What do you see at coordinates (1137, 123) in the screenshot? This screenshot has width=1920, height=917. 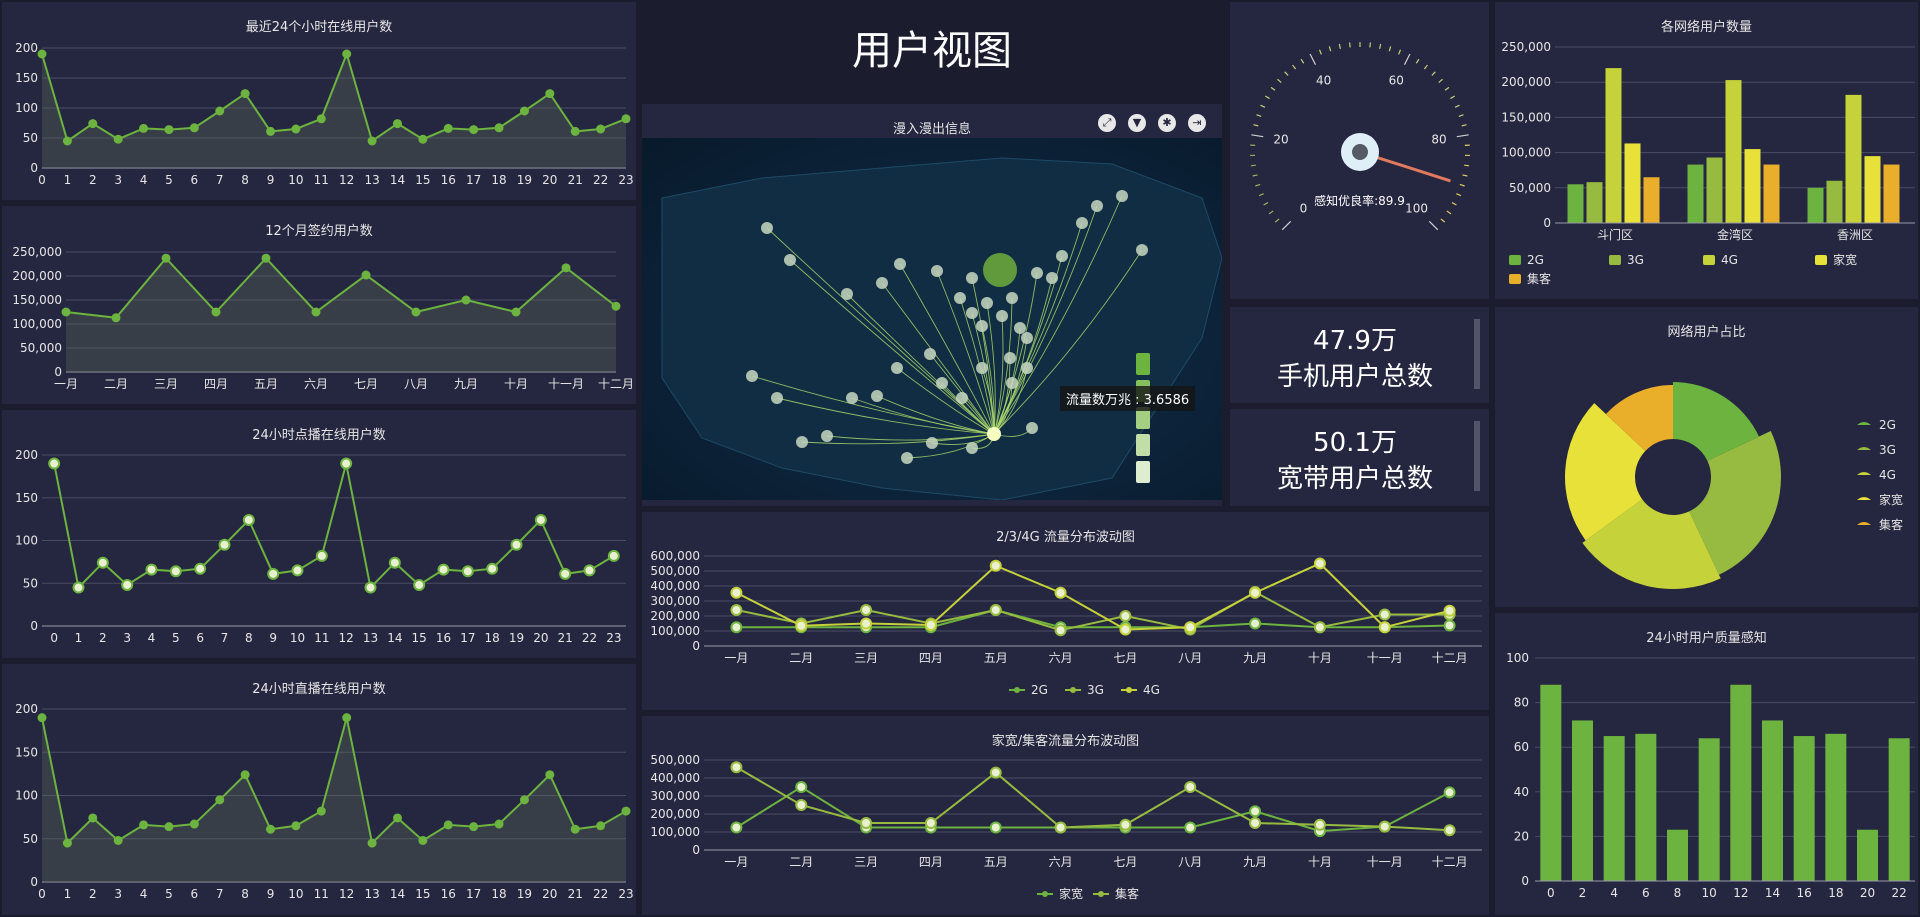 I see `filter-icon: ▼` at bounding box center [1137, 123].